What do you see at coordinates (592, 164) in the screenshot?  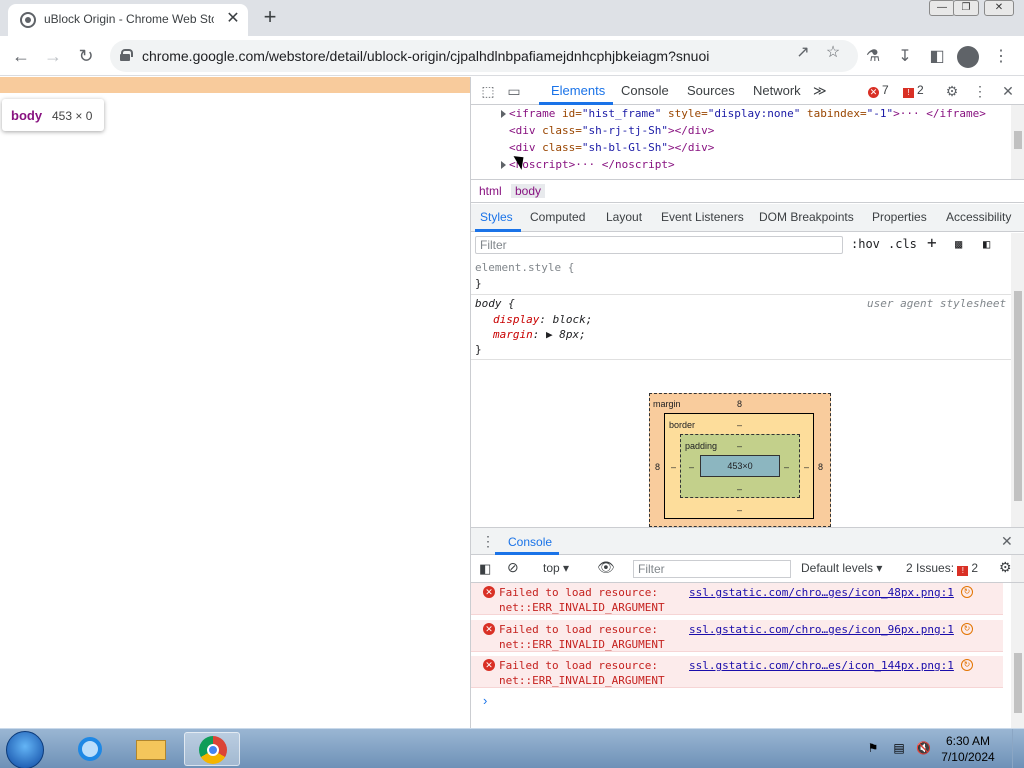 I see `dom-node-noscript: <noscript>··· </noscript>` at bounding box center [592, 164].